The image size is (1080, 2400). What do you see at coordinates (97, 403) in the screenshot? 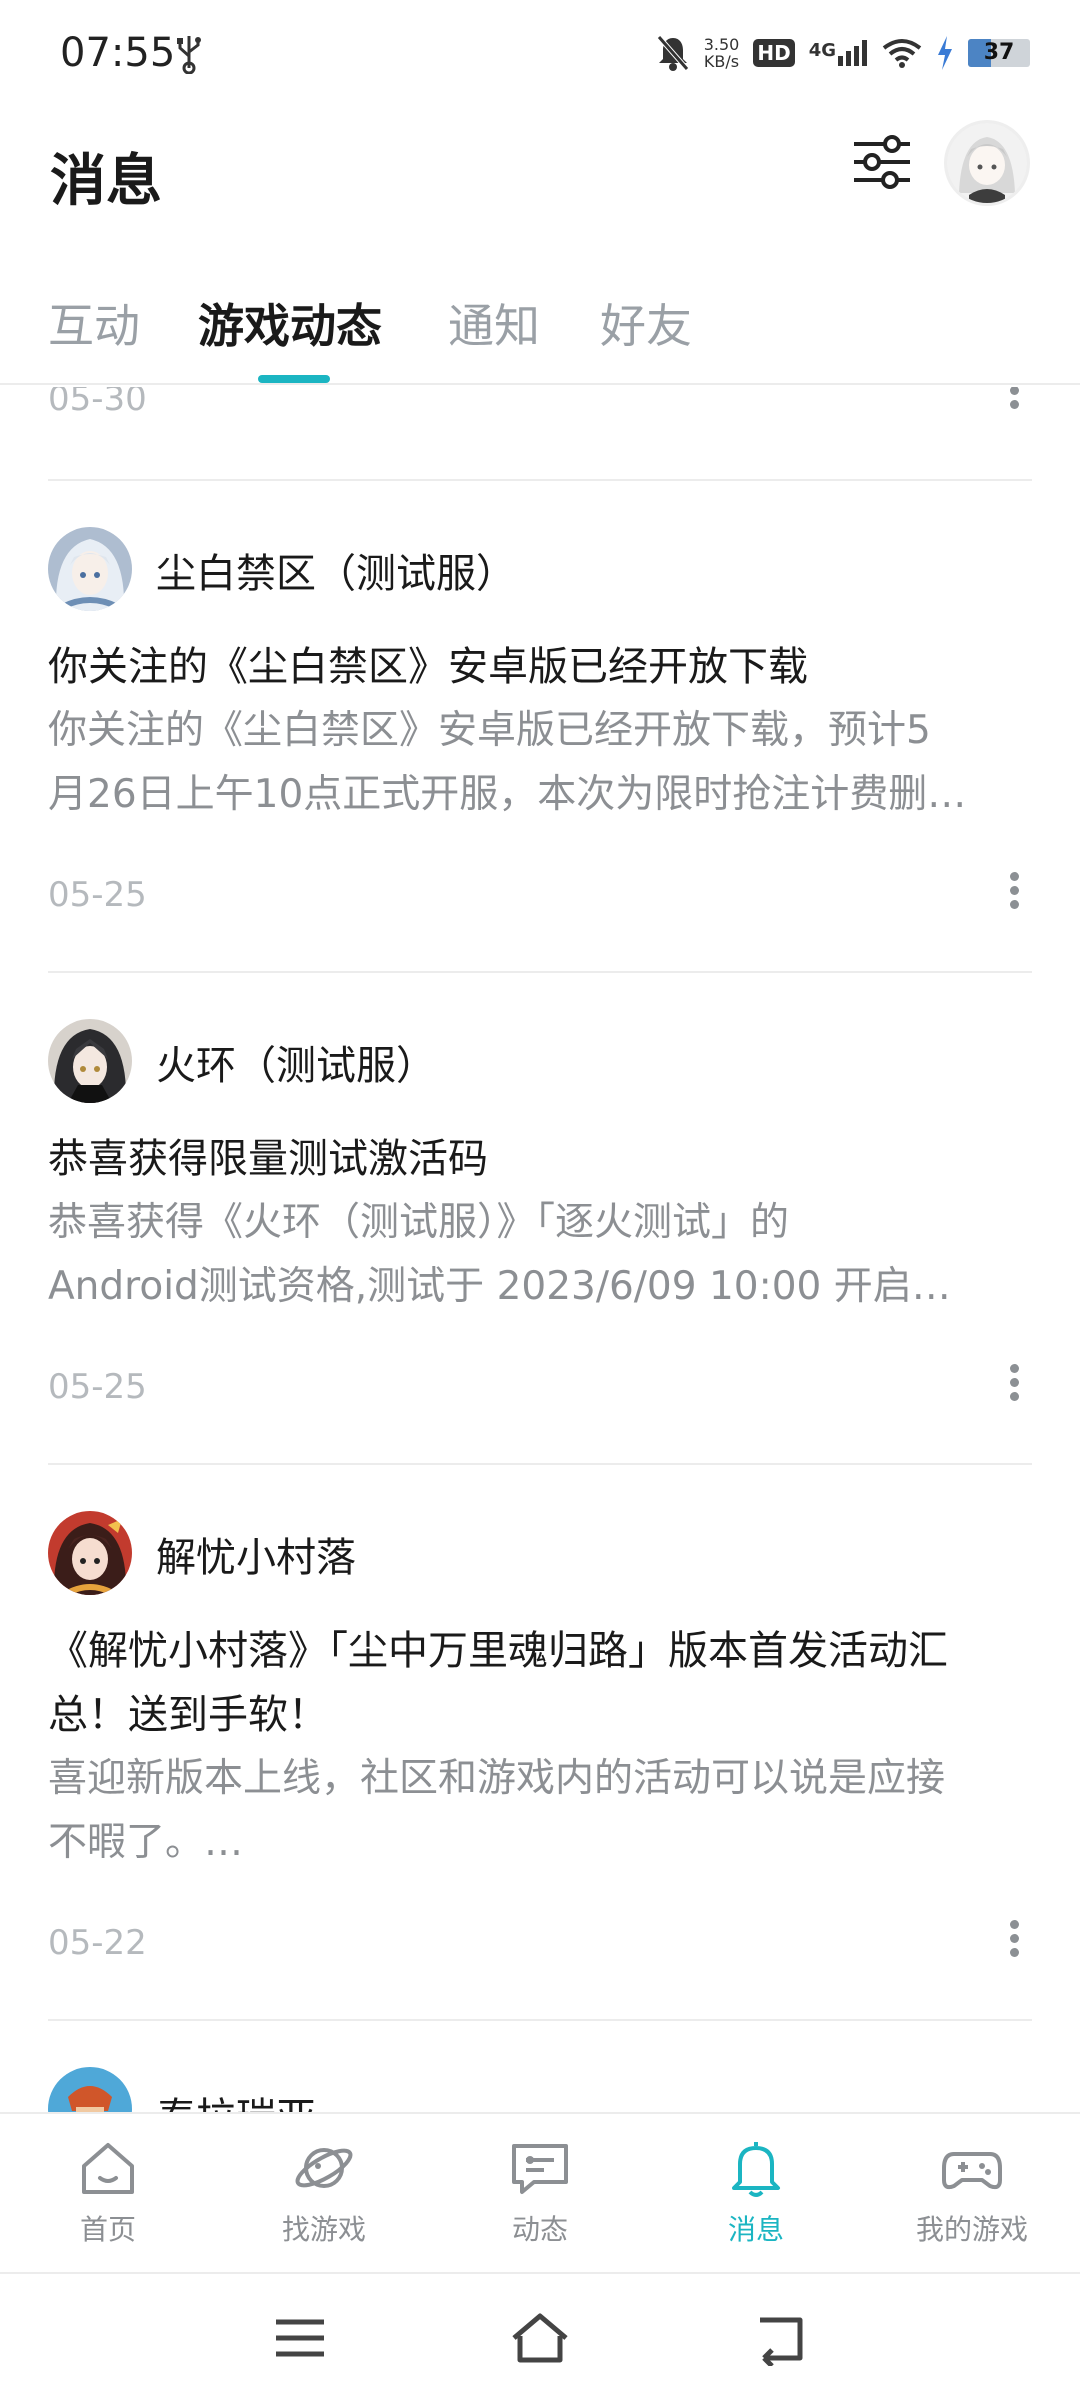
I see `item-date: 05-30` at bounding box center [97, 403].